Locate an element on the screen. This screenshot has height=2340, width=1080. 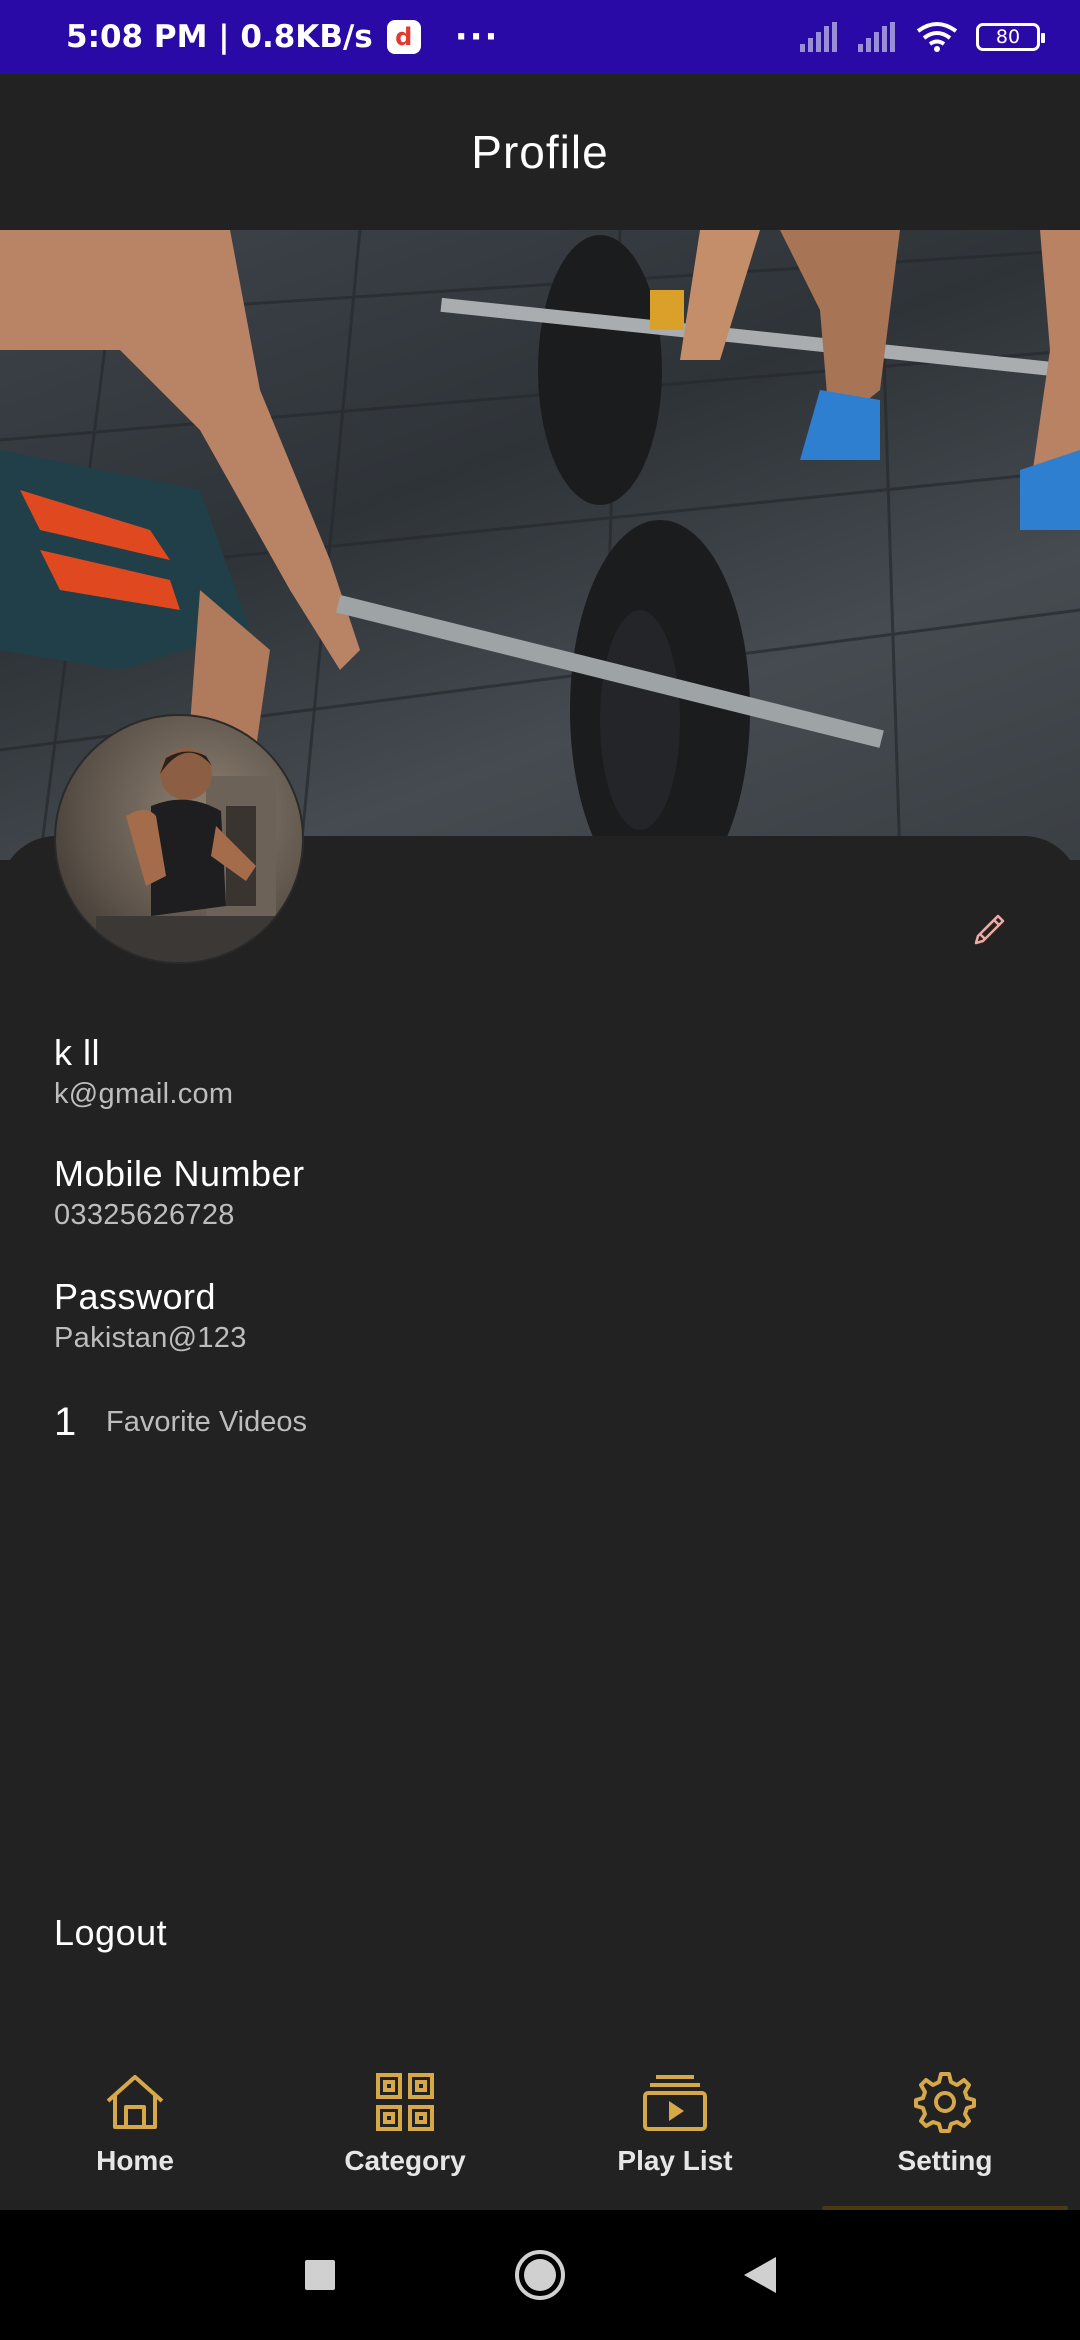
mobile-label: Mobile Number is located at coordinates (179, 1173).